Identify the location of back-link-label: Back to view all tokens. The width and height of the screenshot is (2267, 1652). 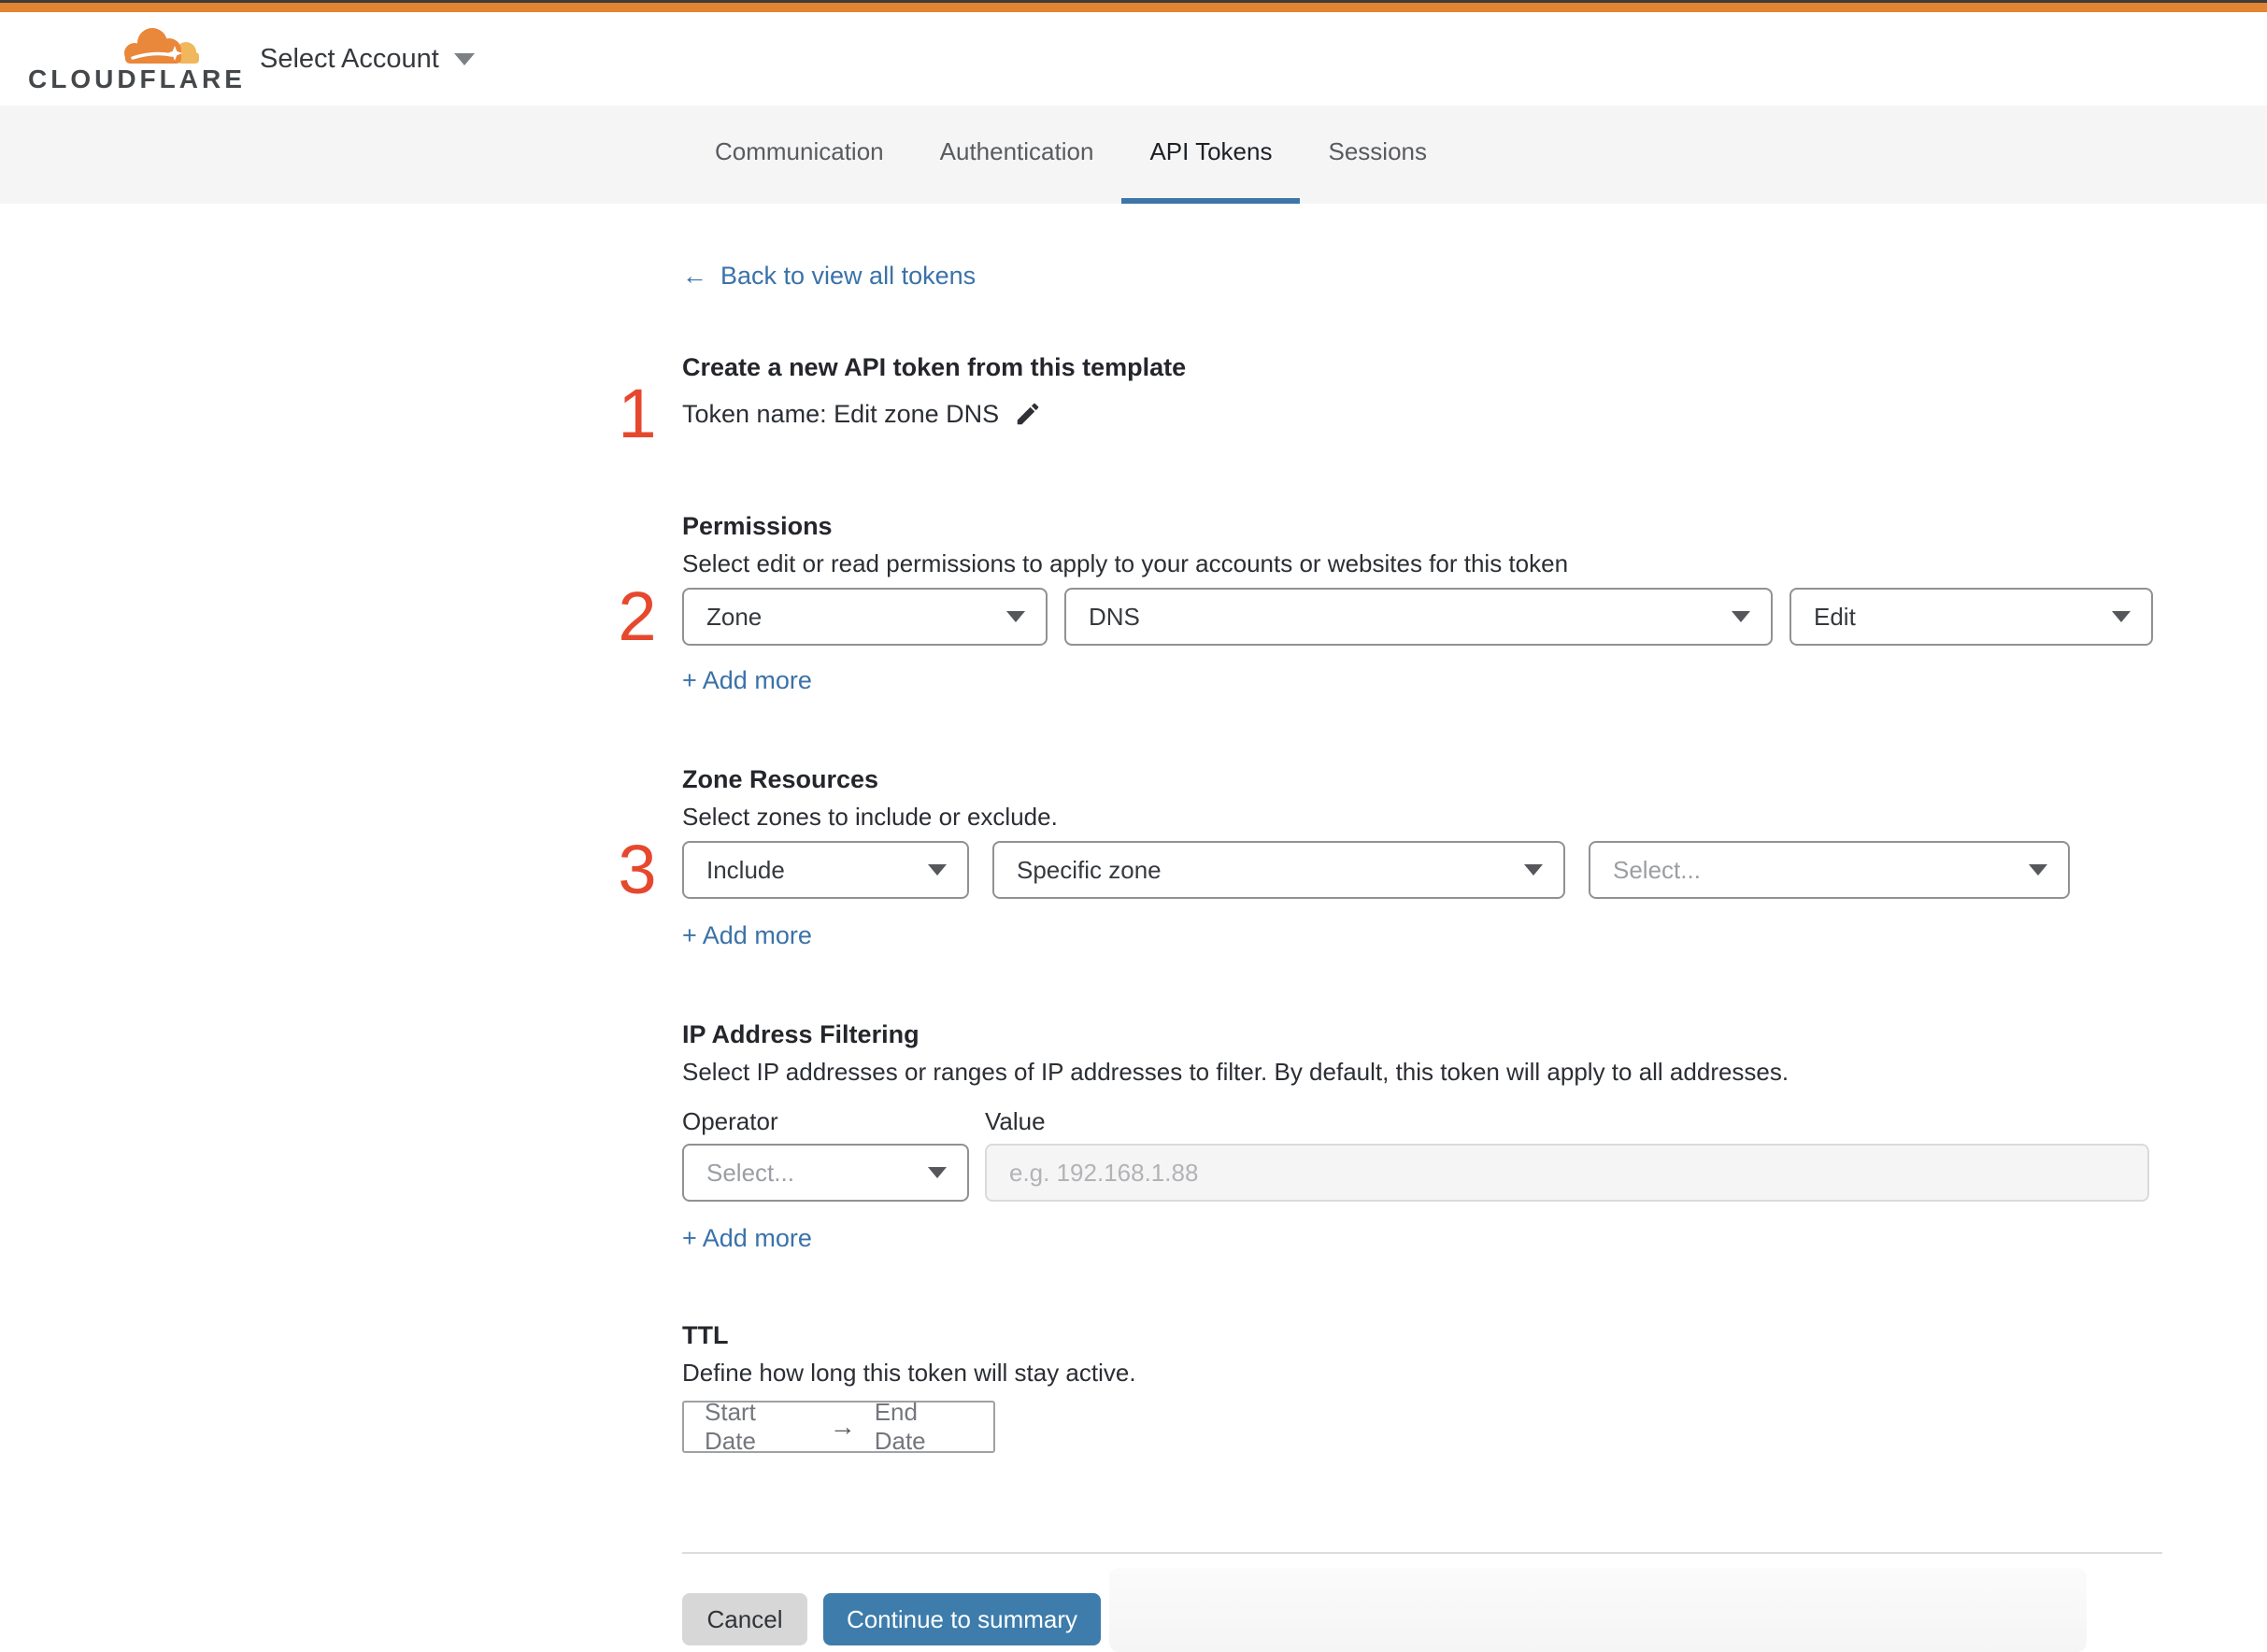
(849, 276).